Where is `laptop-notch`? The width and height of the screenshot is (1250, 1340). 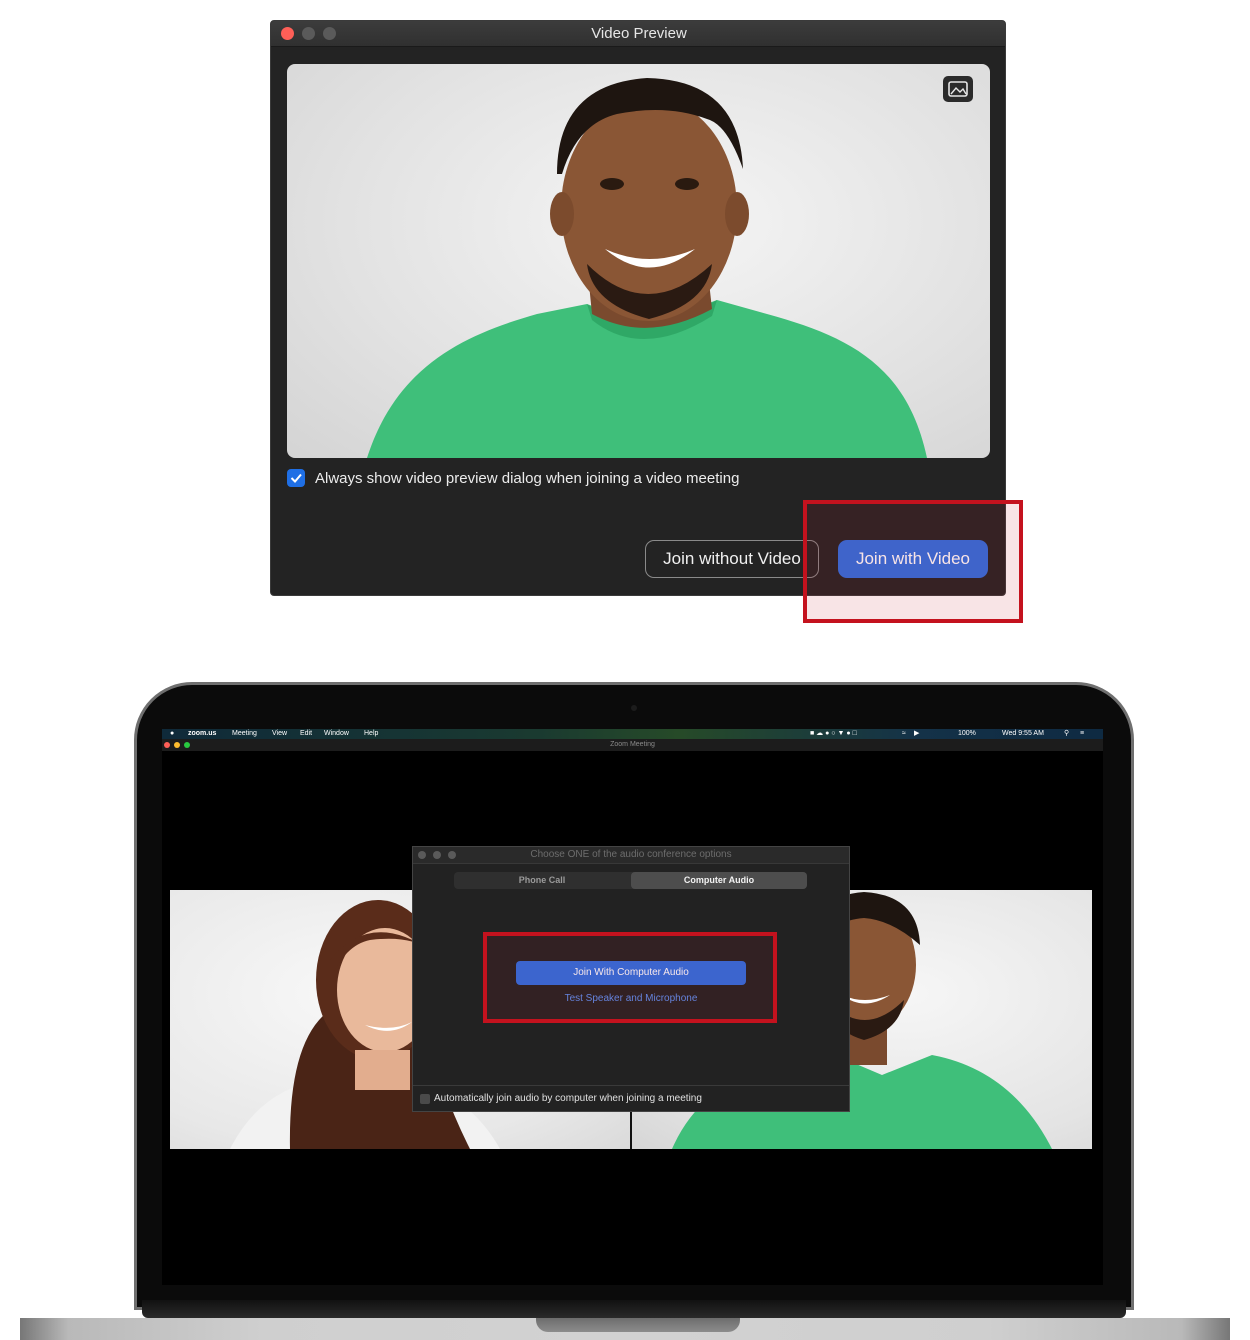 laptop-notch is located at coordinates (638, 1325).